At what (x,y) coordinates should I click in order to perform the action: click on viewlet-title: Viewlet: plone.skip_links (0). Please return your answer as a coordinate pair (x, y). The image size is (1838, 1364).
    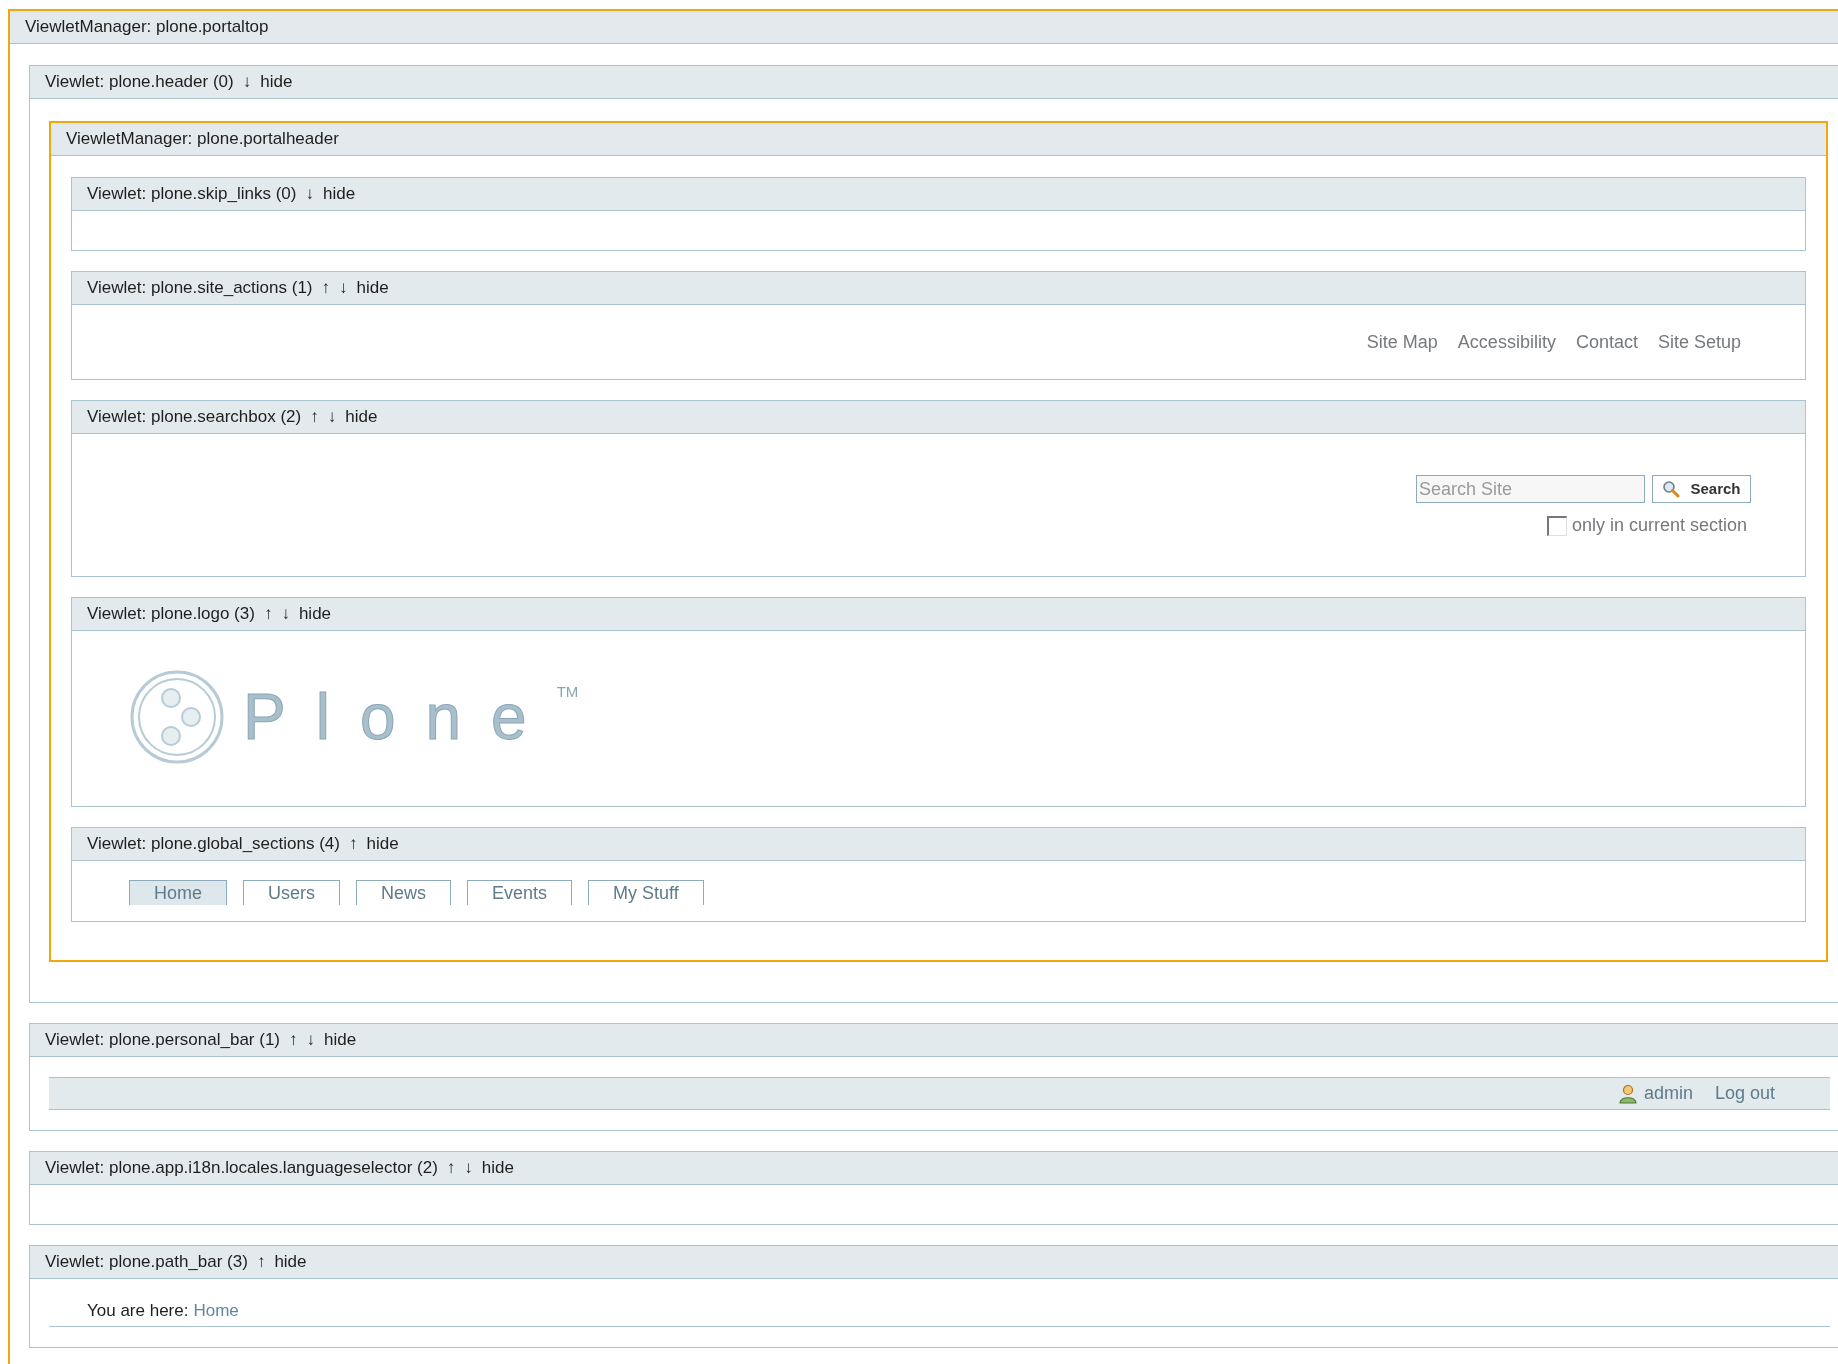
    Looking at the image, I should click on (192, 194).